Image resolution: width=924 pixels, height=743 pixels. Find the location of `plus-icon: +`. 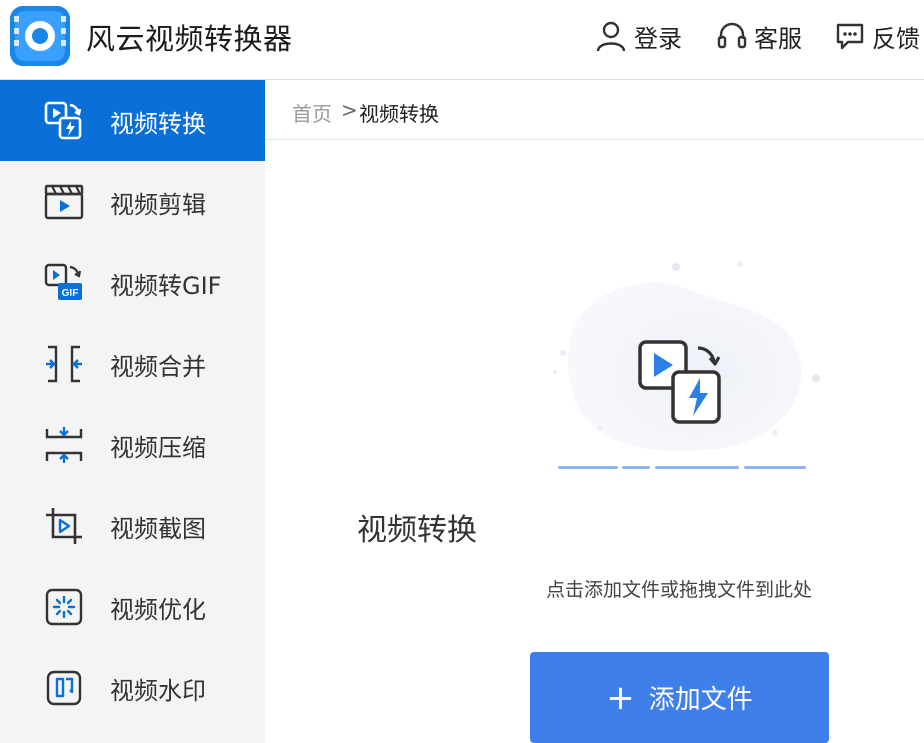

plus-icon: + is located at coordinates (620, 697).